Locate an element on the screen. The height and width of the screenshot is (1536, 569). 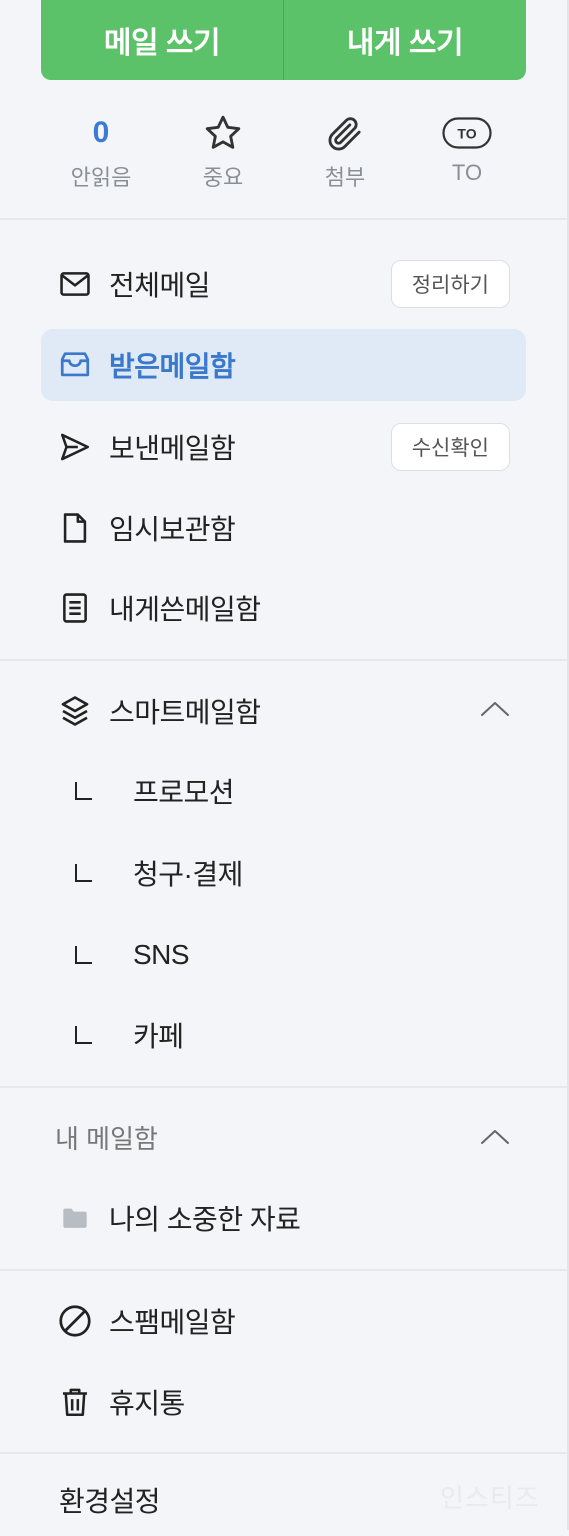
unread-filter: 0 안읽음 is located at coordinates (101, 155).